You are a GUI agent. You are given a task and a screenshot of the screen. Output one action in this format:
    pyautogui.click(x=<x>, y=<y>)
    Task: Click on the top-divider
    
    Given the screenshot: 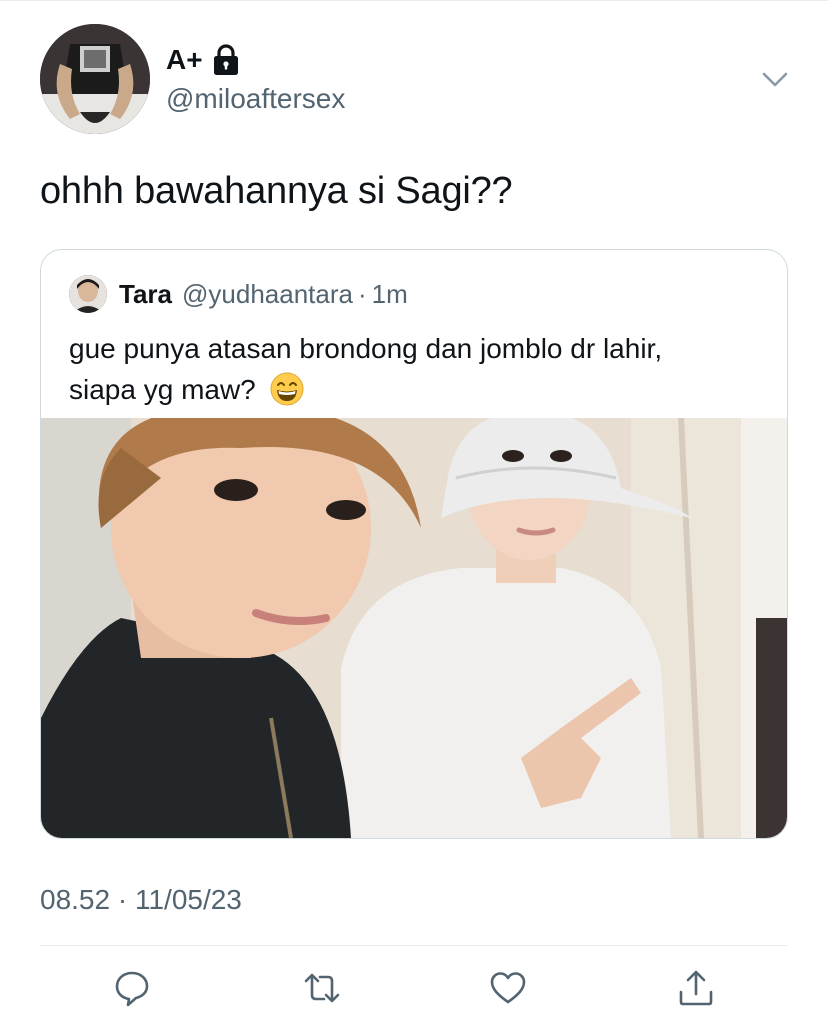 What is the action you would take?
    pyautogui.click(x=414, y=0)
    